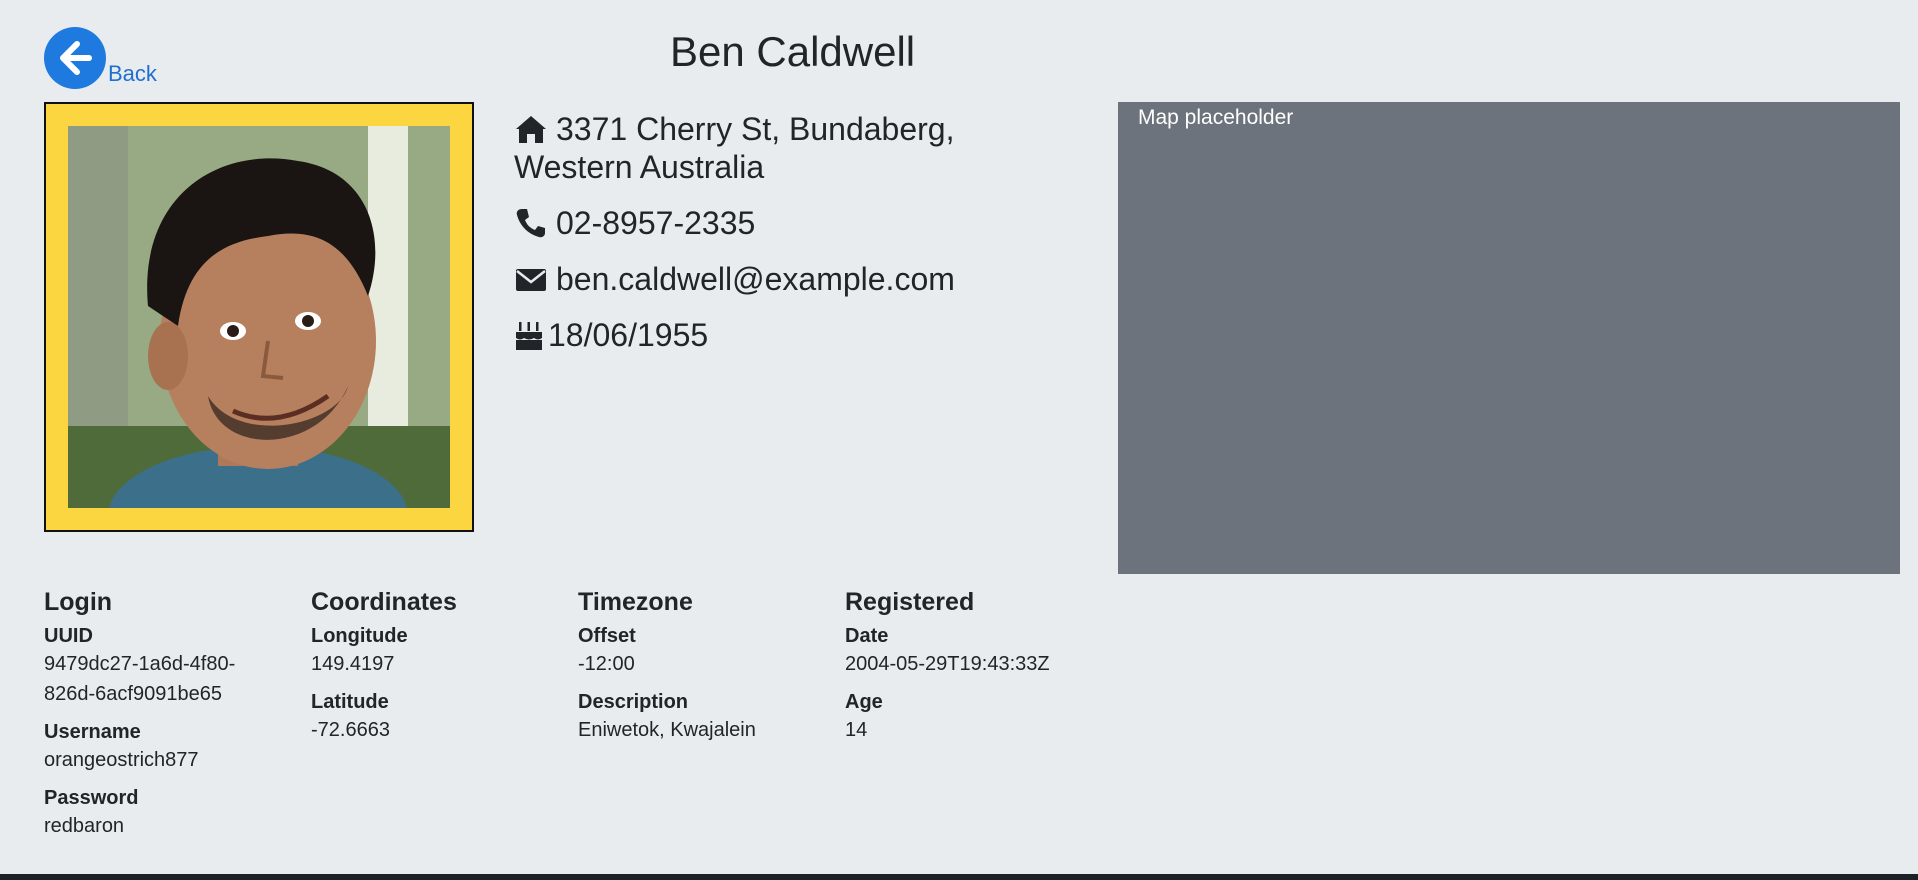 The height and width of the screenshot is (880, 1918). I want to click on registered-heading: Registered, so click(910, 602).